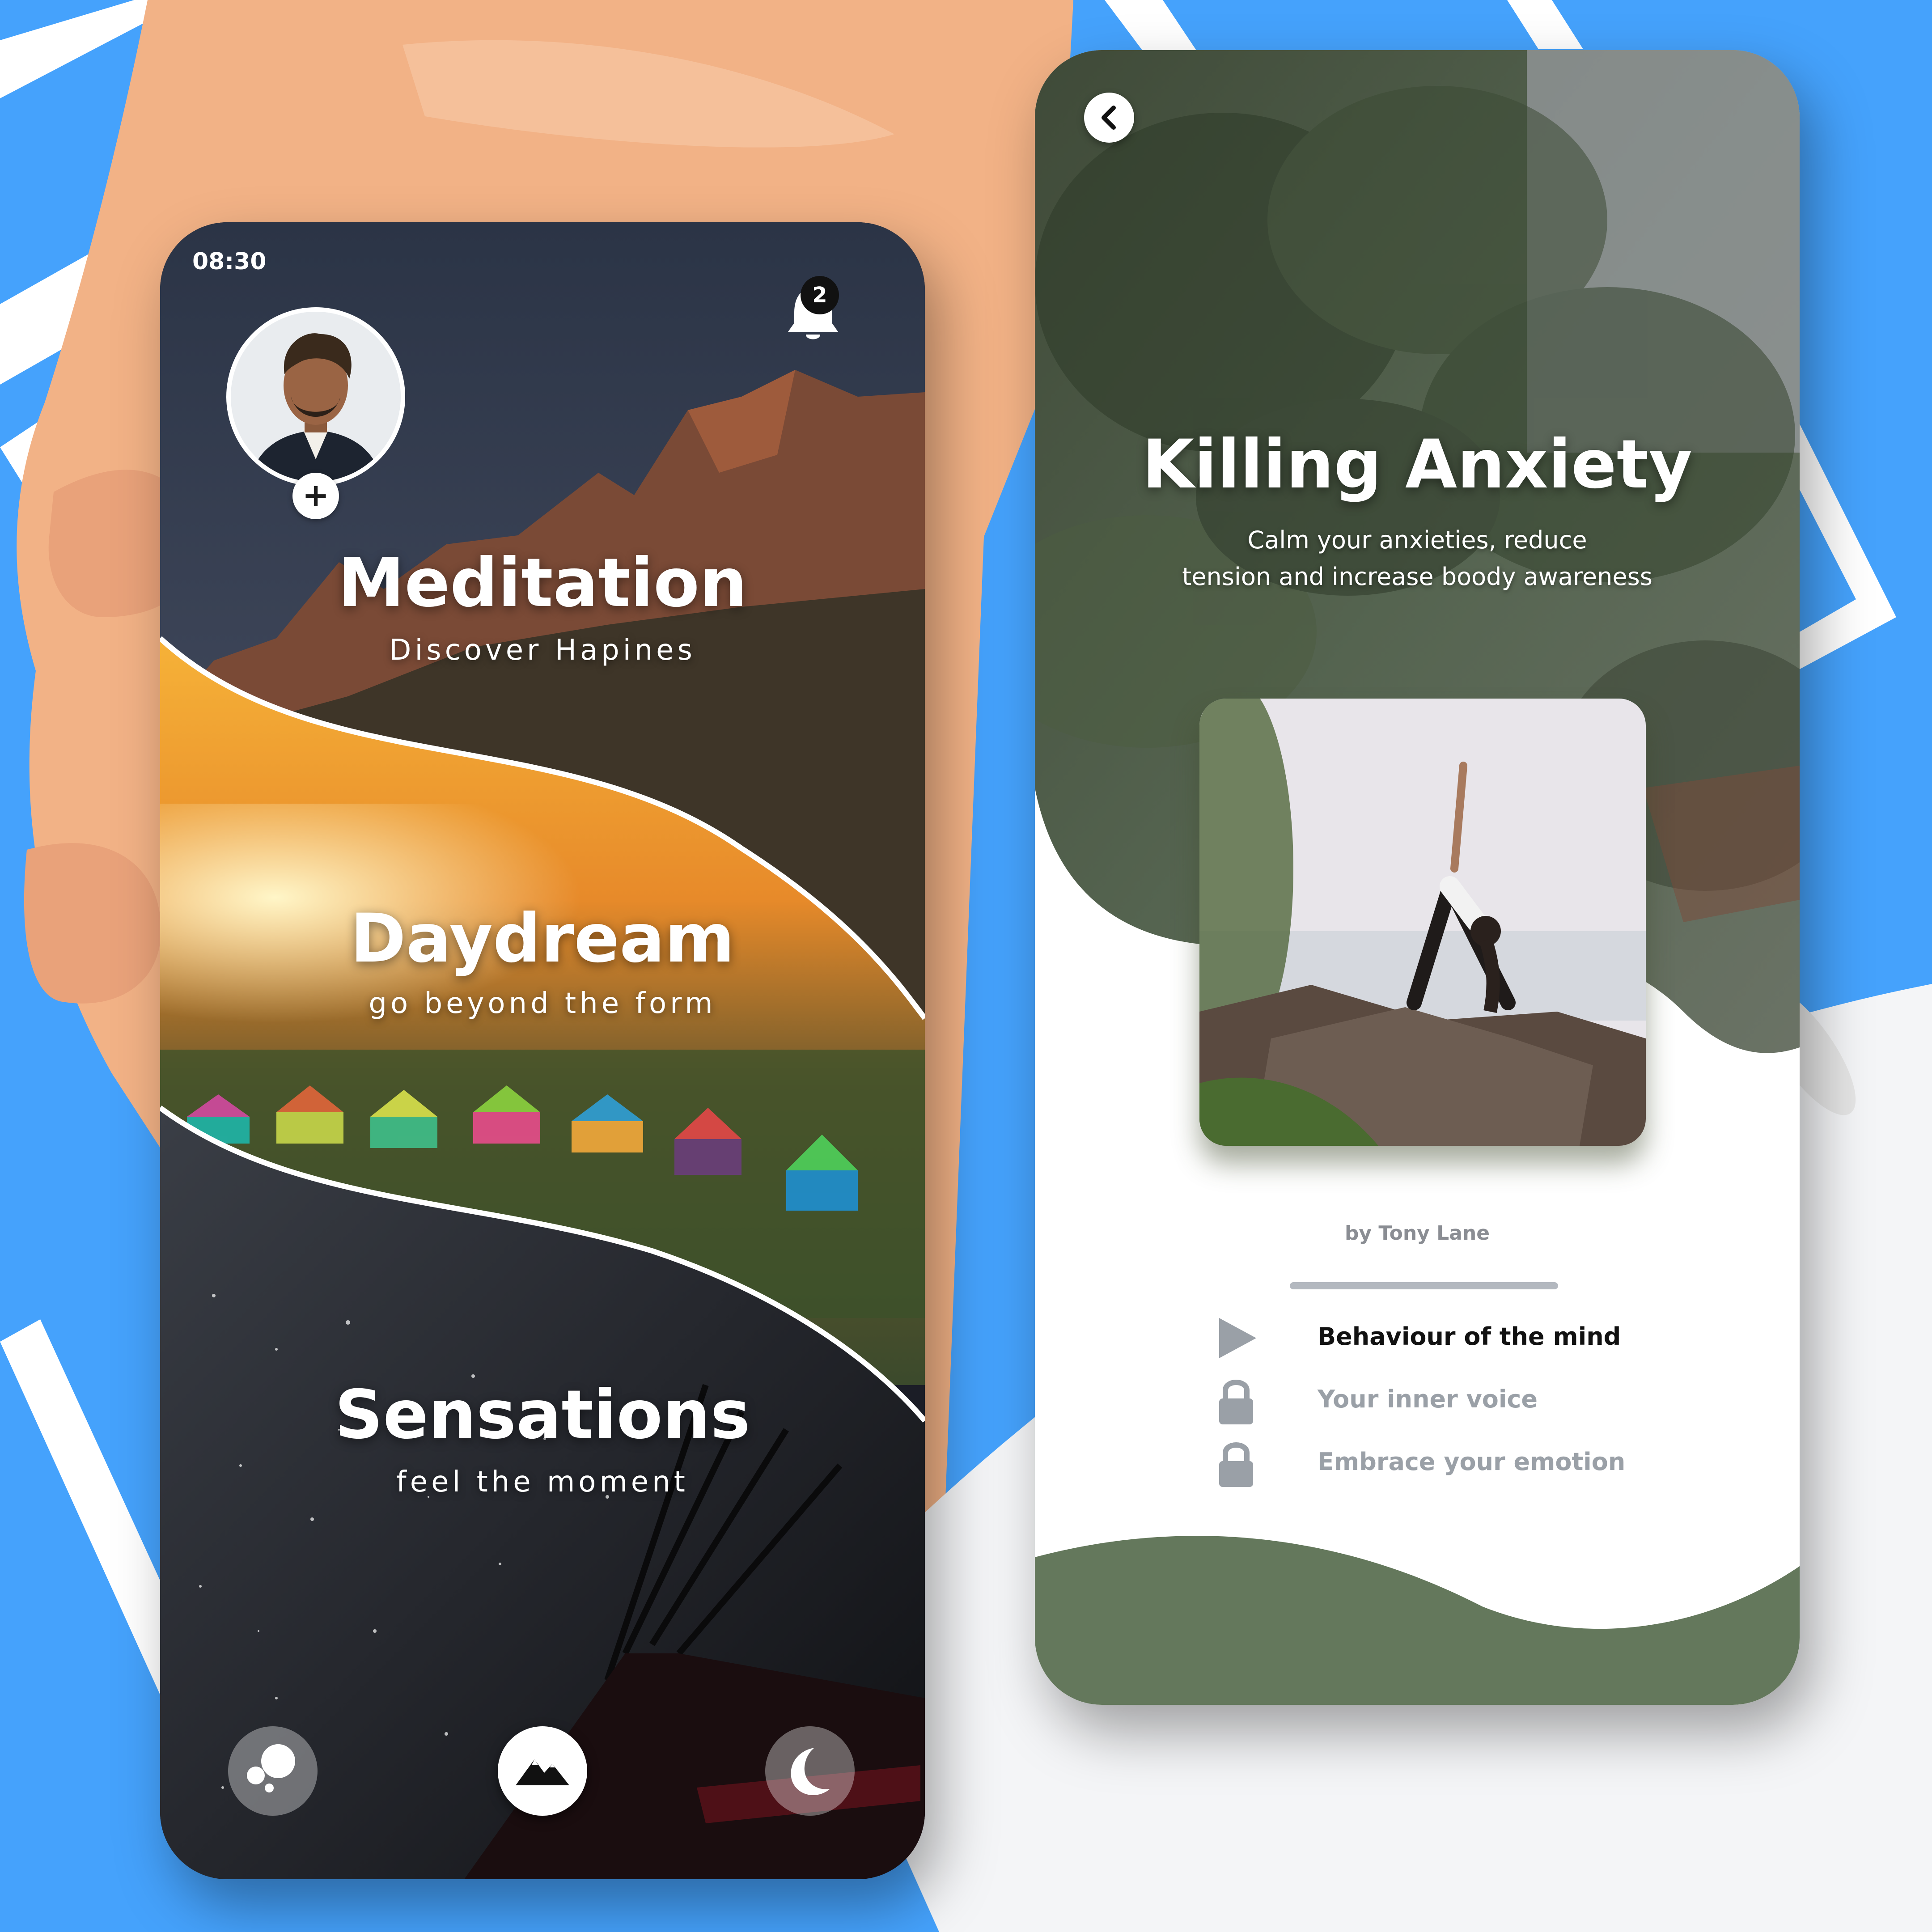 This screenshot has width=1932, height=1932. I want to click on moon-icon, so click(810, 1771).